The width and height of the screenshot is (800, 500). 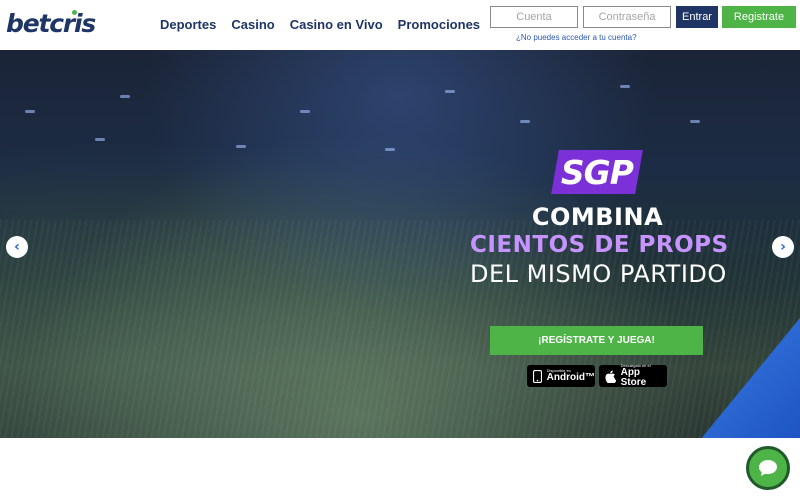 I want to click on account-input, so click(x=534, y=17).